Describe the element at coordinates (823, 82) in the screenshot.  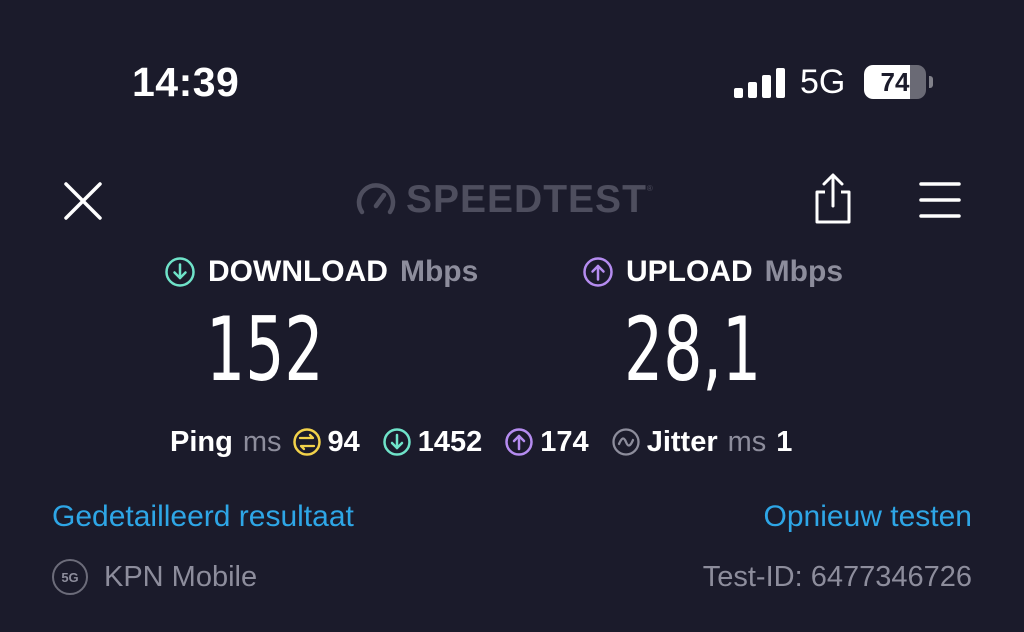
I see `network-type: 5G` at that location.